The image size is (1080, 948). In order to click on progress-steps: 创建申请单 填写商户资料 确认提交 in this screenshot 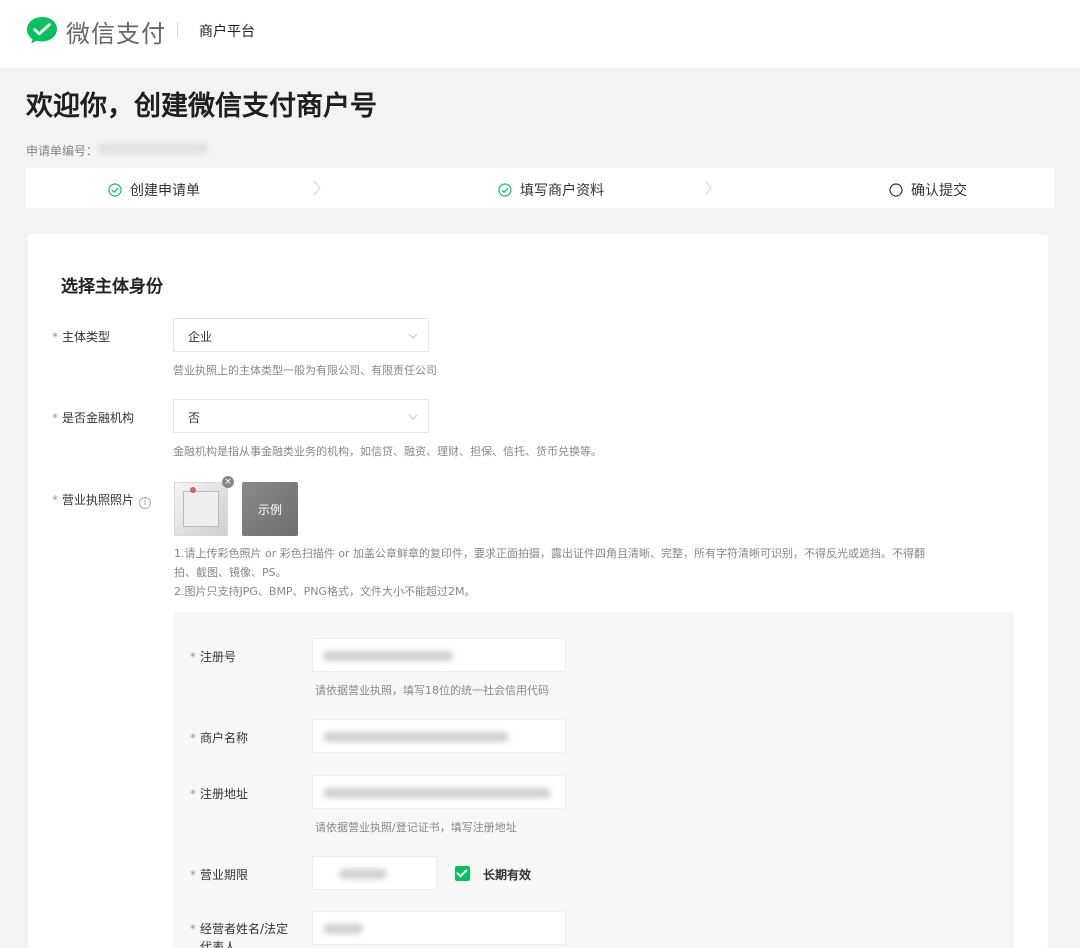, I will do `click(540, 188)`.